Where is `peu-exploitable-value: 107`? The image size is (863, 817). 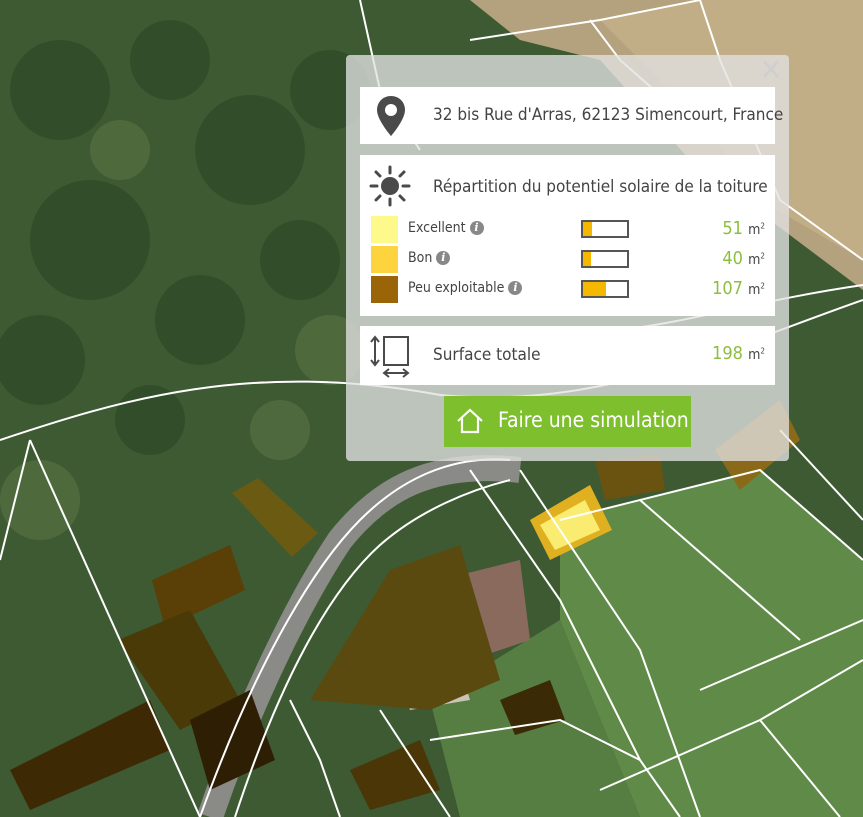 peu-exploitable-value: 107 is located at coordinates (727, 288).